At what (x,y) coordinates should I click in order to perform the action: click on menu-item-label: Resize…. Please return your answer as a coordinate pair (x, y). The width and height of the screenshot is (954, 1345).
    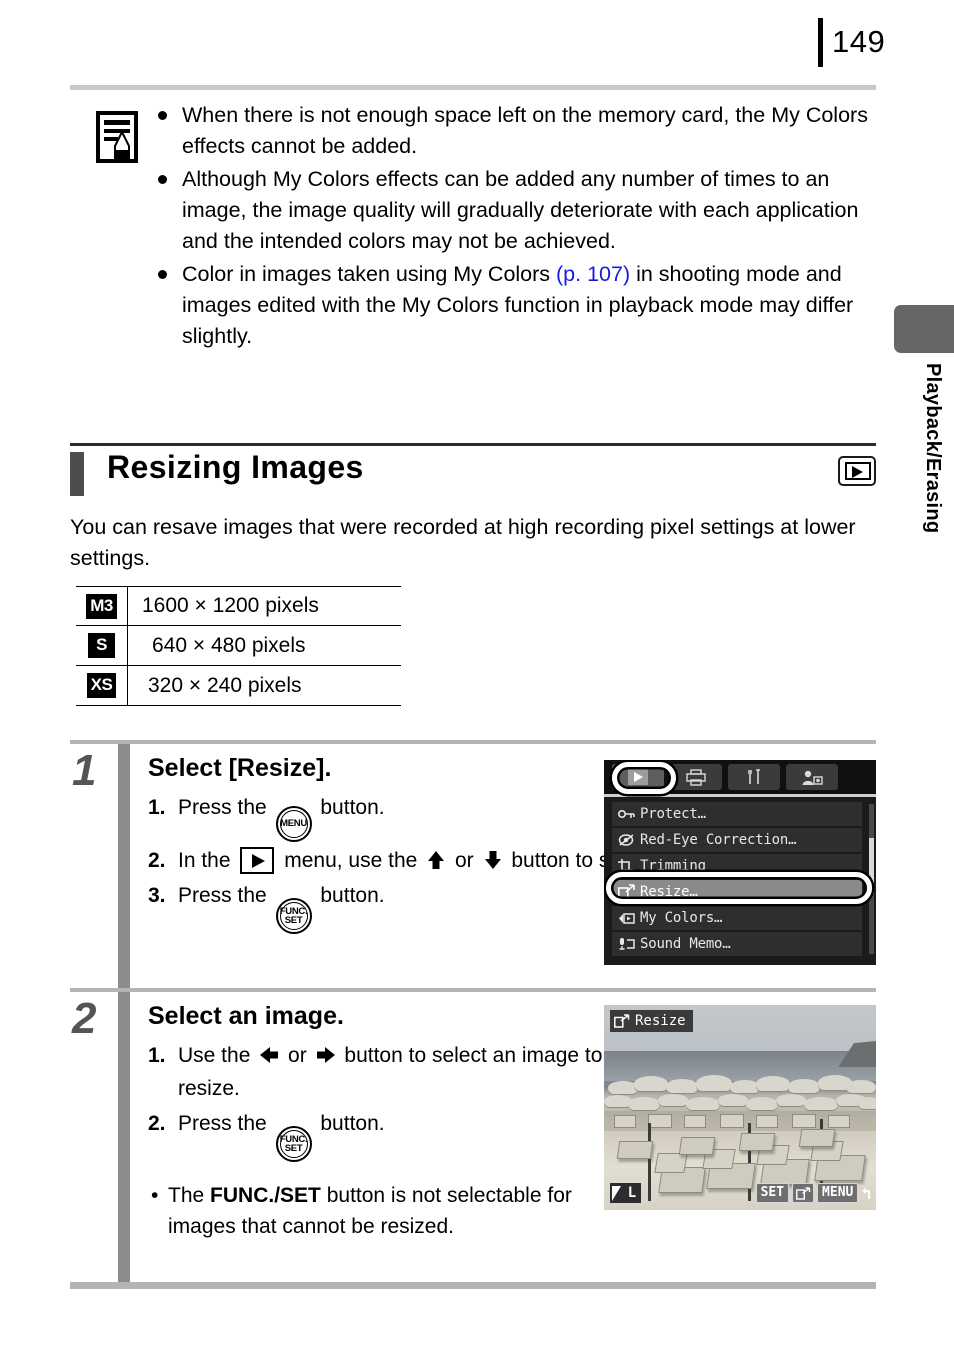
    Looking at the image, I should click on (669, 892).